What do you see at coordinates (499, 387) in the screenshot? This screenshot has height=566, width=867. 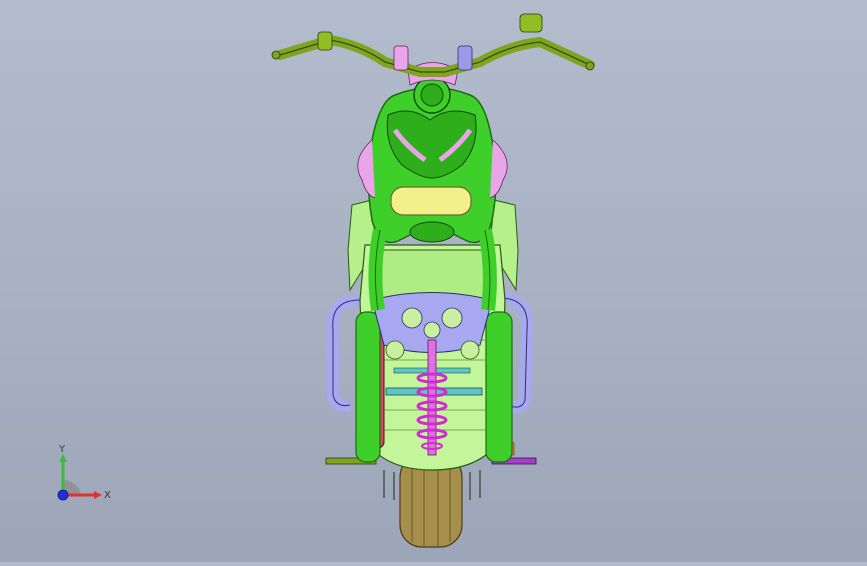 I see `right-side-fork` at bounding box center [499, 387].